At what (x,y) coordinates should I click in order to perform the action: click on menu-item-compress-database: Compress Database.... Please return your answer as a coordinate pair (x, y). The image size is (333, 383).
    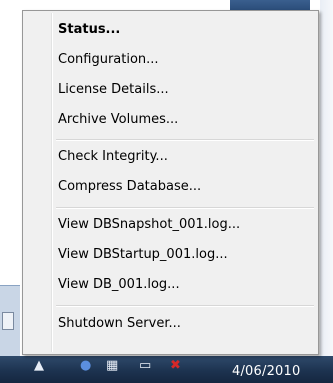
    Looking at the image, I should click on (170, 187).